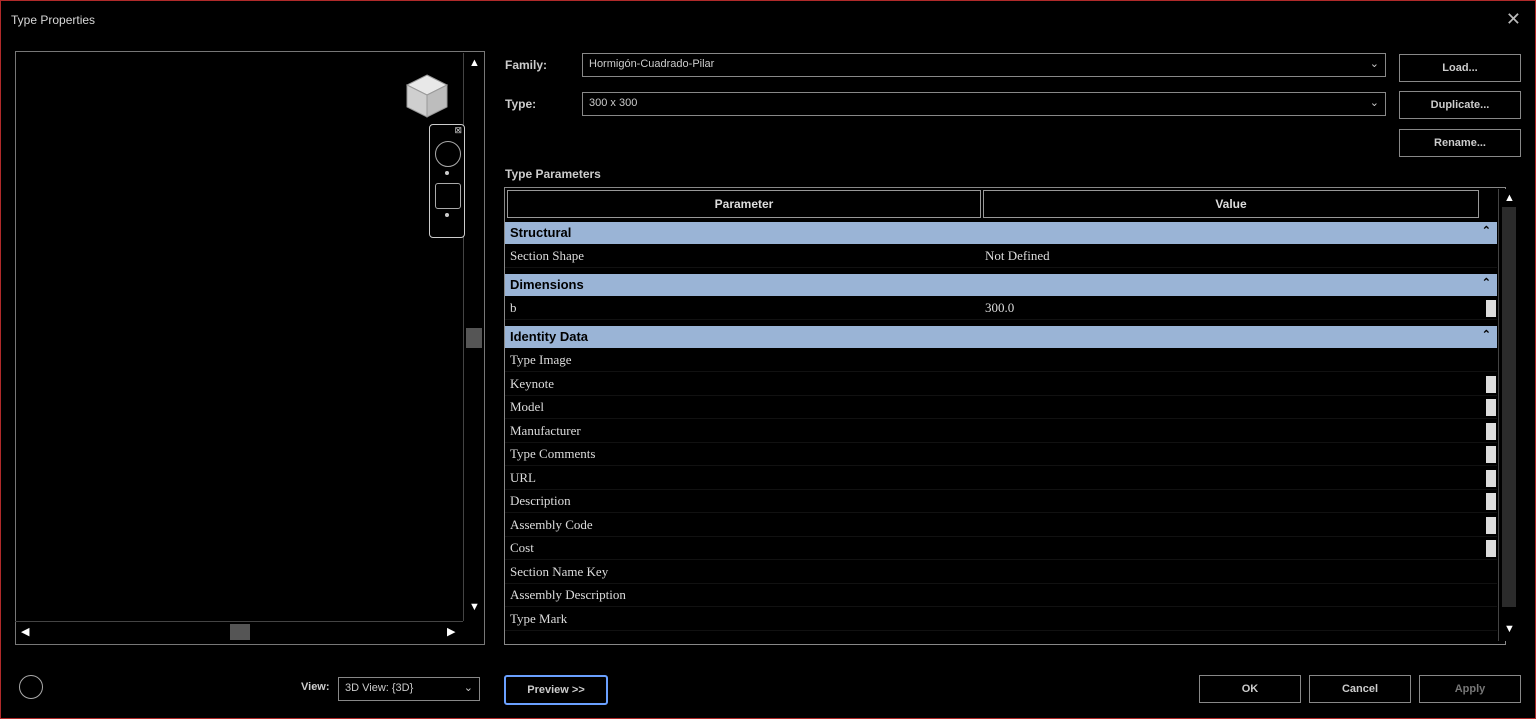 This screenshot has height=719, width=1536. Describe the element at coordinates (1001, 525) in the screenshot. I see `table-row: Assembly Code` at that location.